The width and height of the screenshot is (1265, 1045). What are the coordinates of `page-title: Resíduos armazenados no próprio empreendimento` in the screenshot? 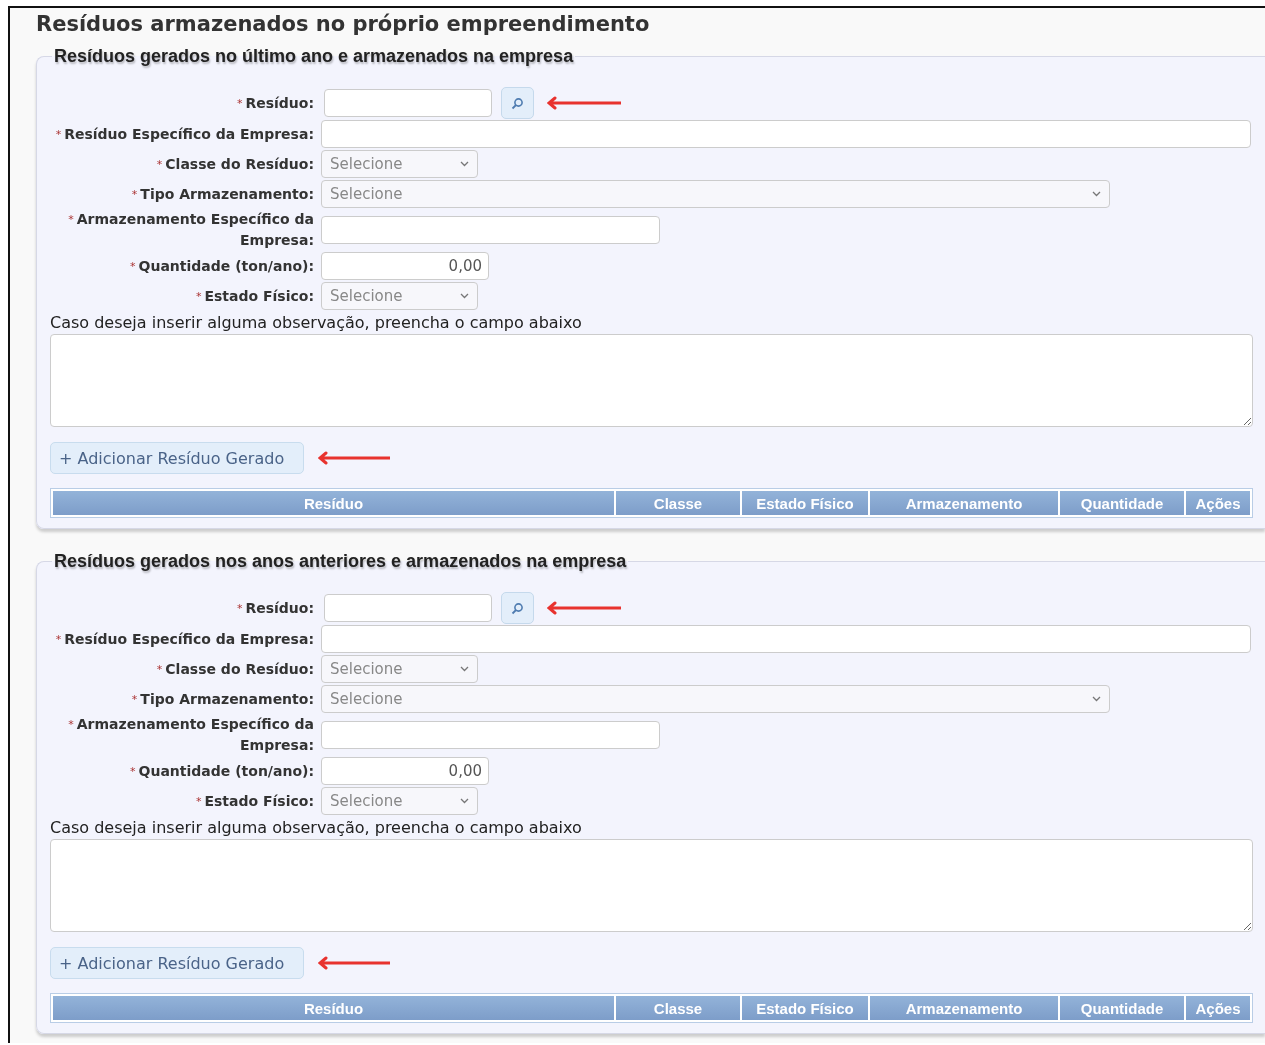 It's located at (343, 23).